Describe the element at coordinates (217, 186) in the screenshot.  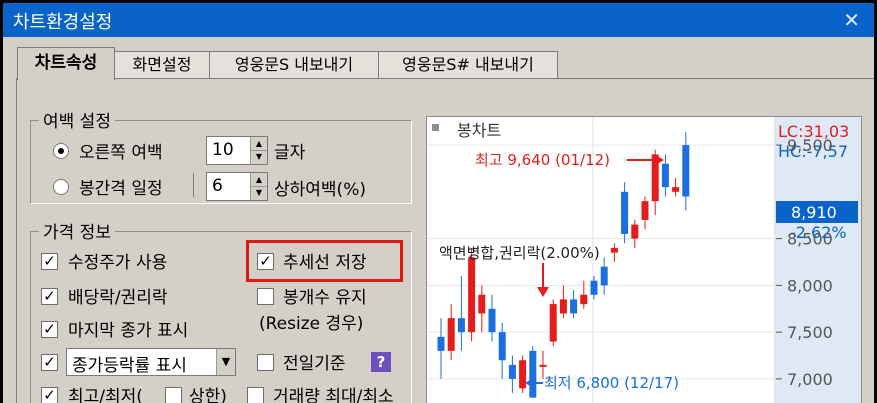
I see `candle-gap-value: 6` at that location.